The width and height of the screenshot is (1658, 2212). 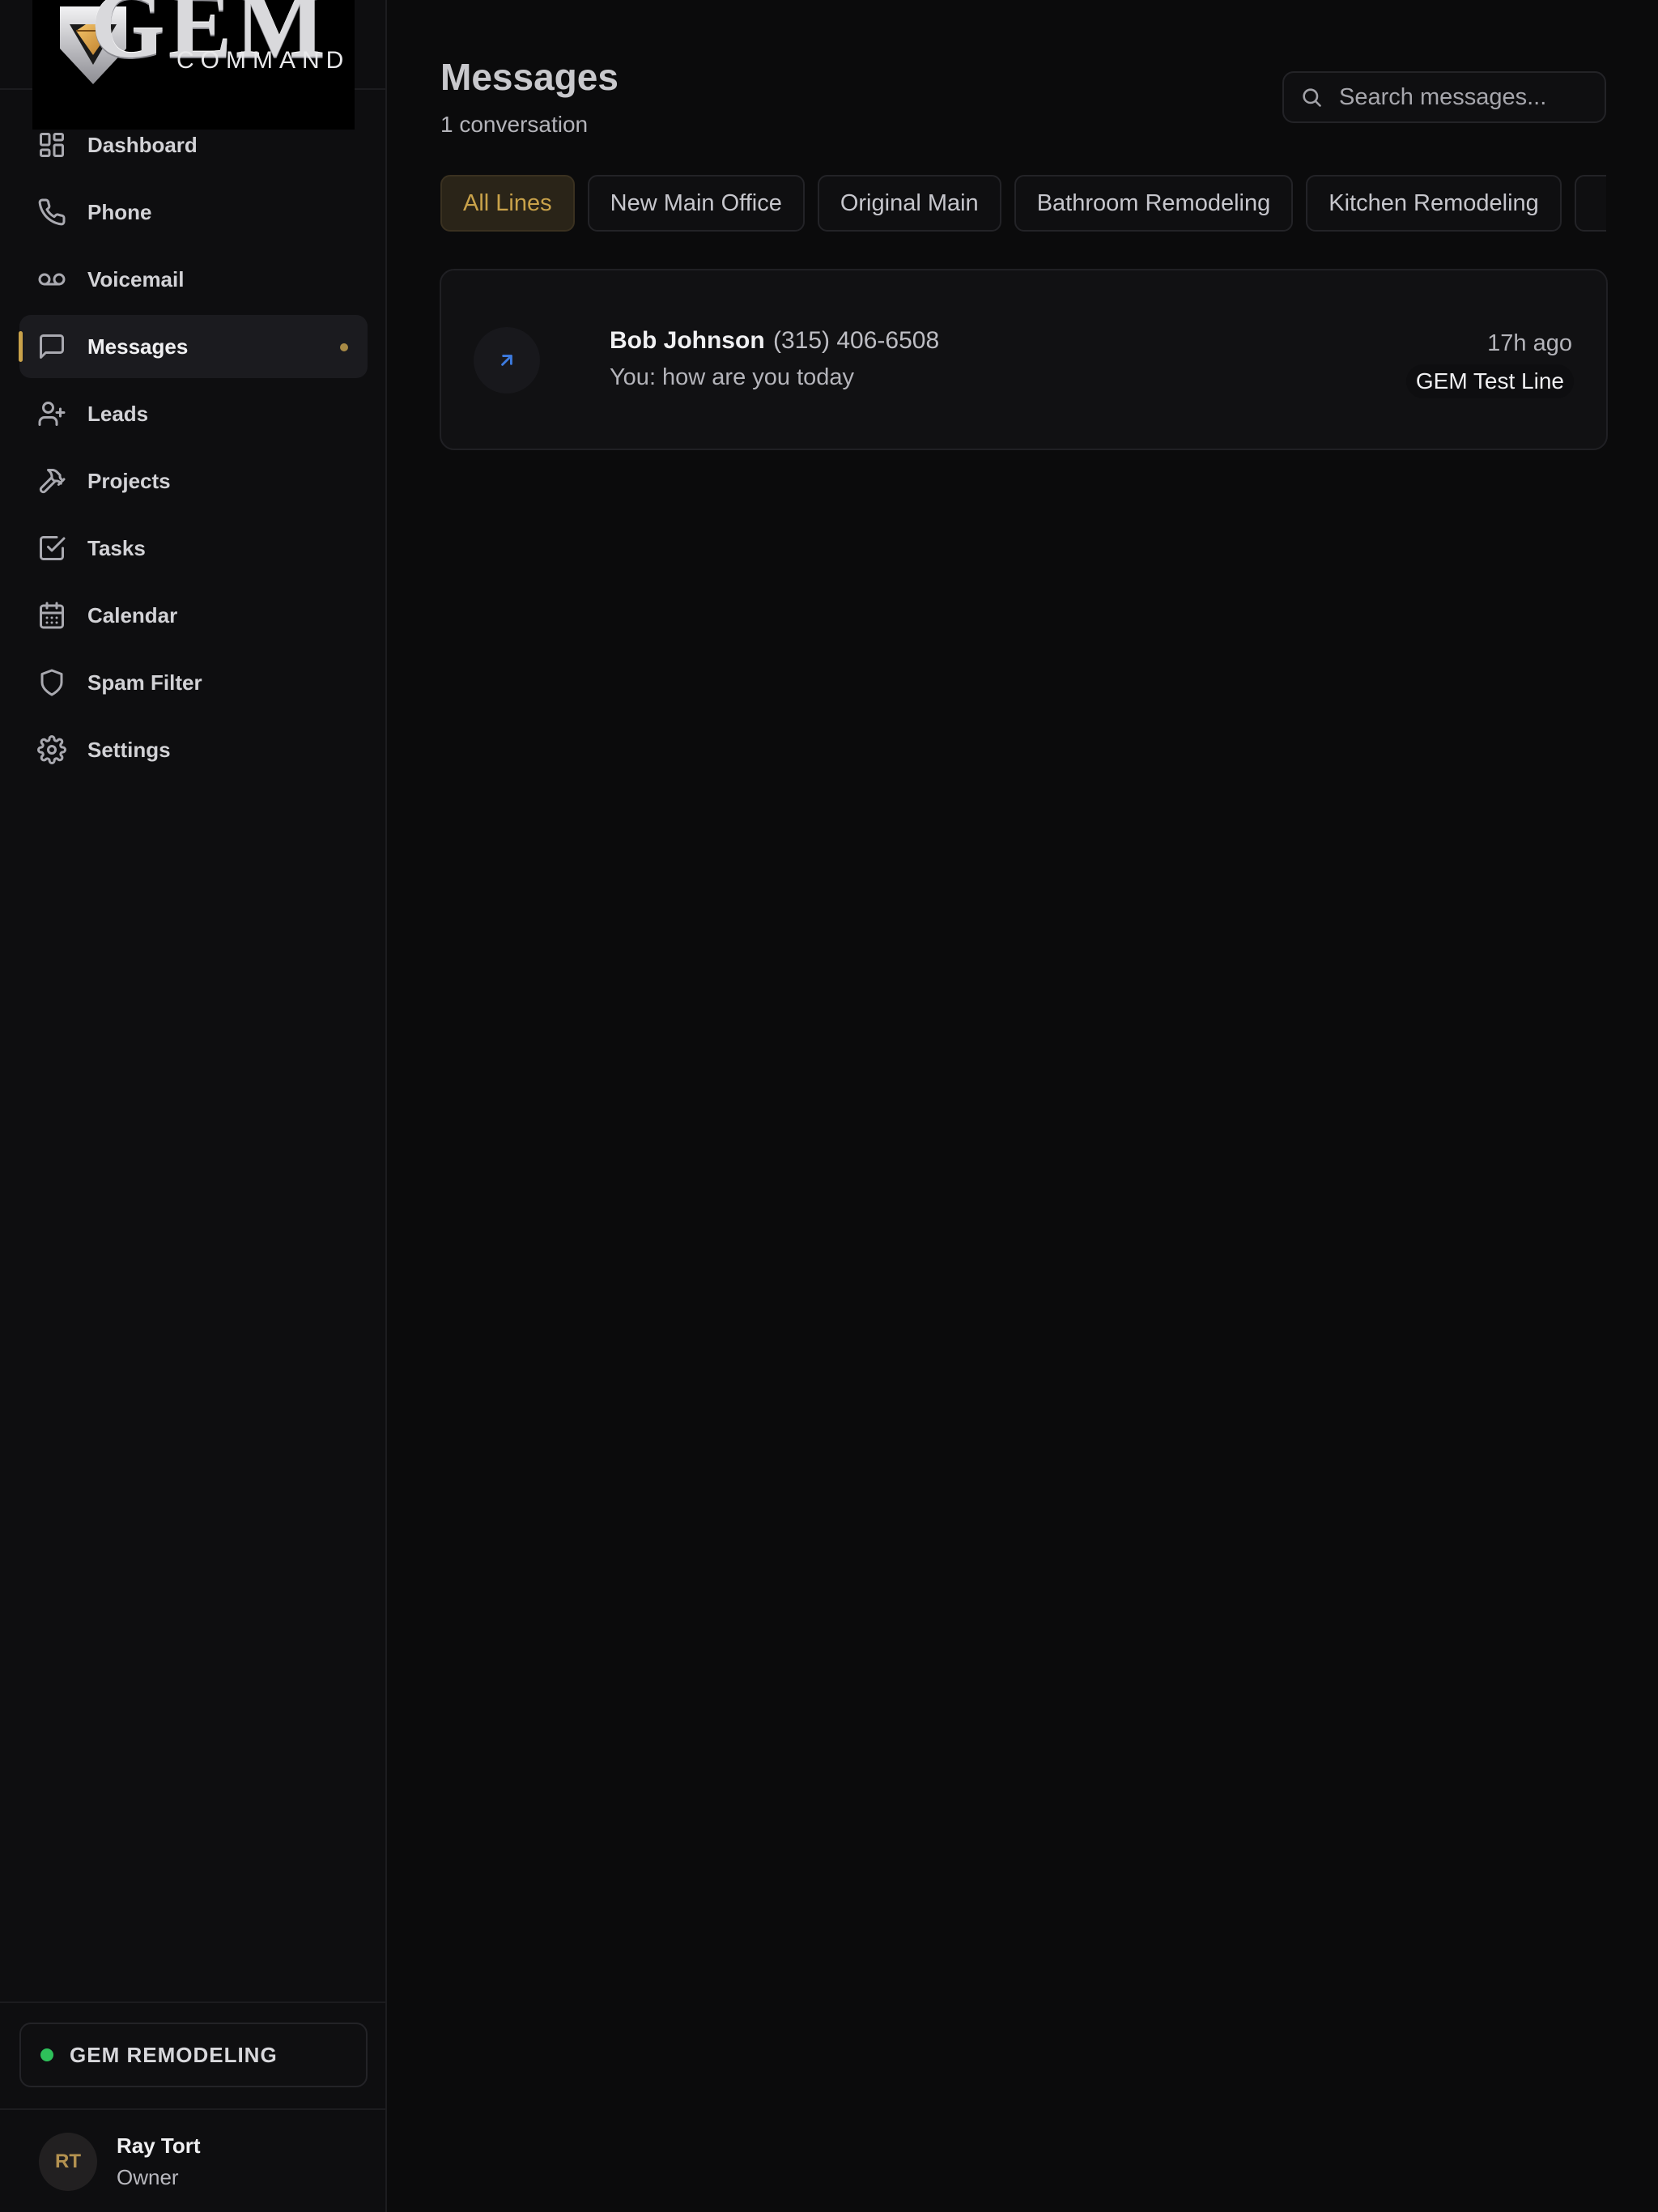 What do you see at coordinates (144, 682) in the screenshot?
I see `sidebar-item-label: Spam Filter` at bounding box center [144, 682].